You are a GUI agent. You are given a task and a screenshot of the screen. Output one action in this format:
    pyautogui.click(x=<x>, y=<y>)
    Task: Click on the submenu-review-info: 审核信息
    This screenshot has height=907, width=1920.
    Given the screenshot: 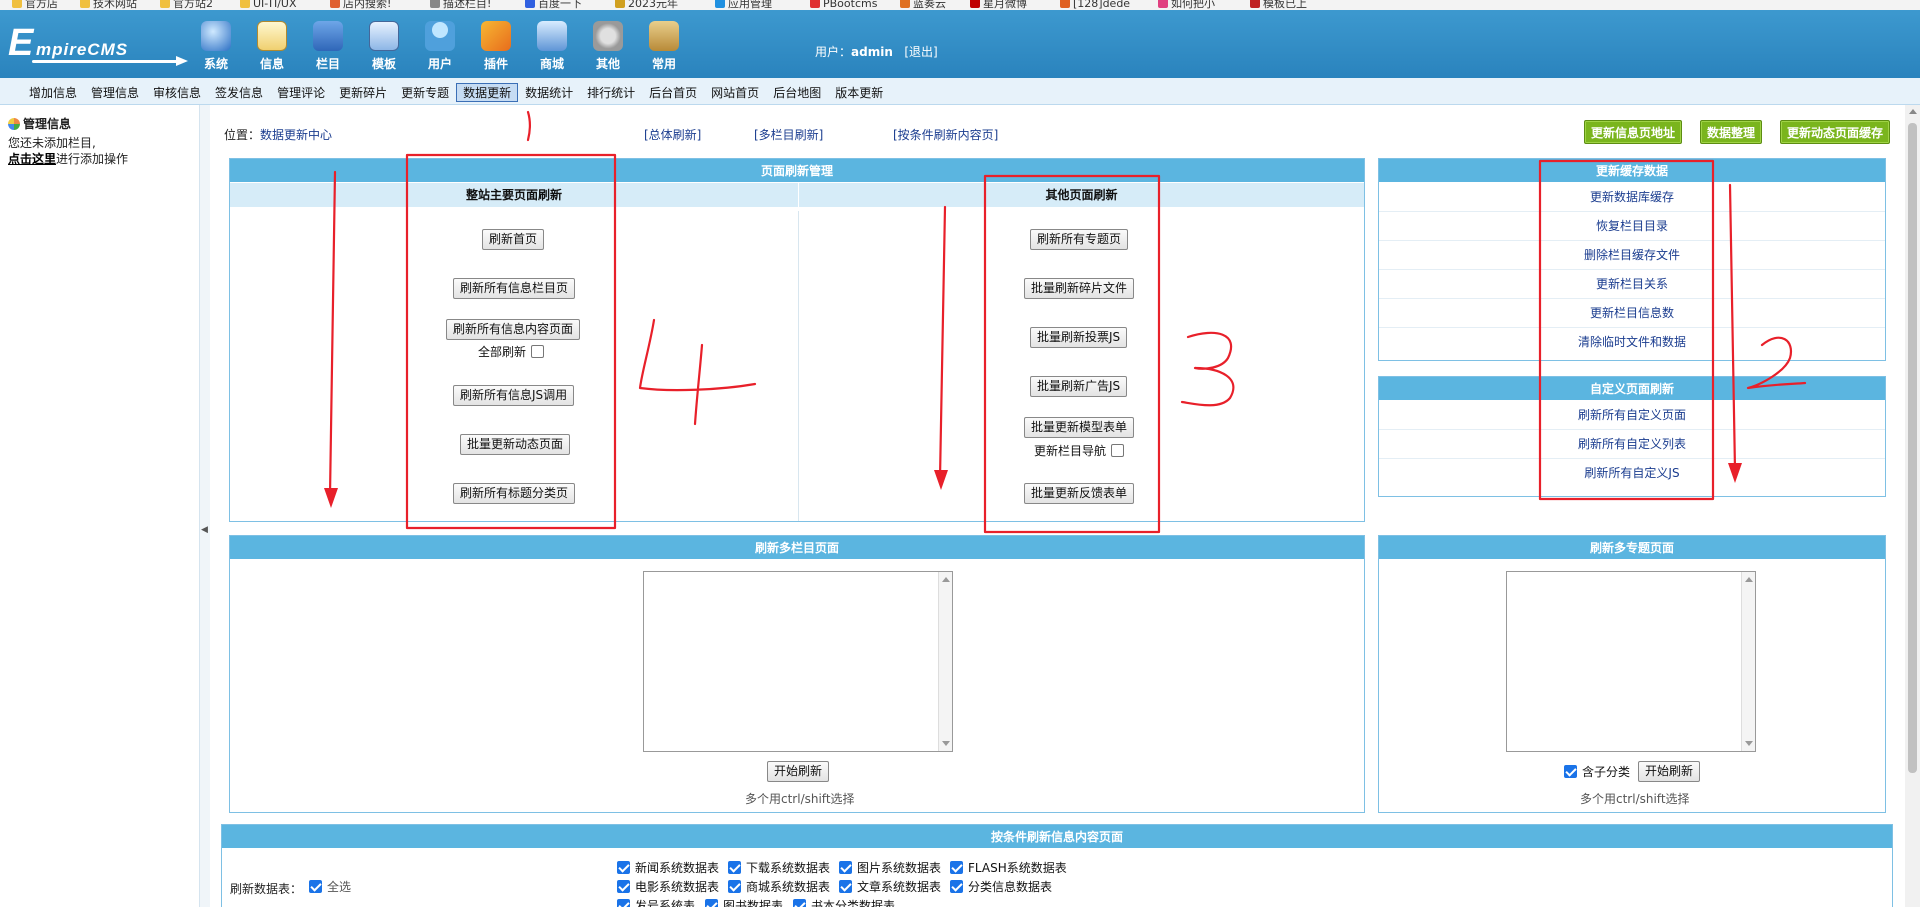 What is the action you would take?
    pyautogui.click(x=177, y=92)
    